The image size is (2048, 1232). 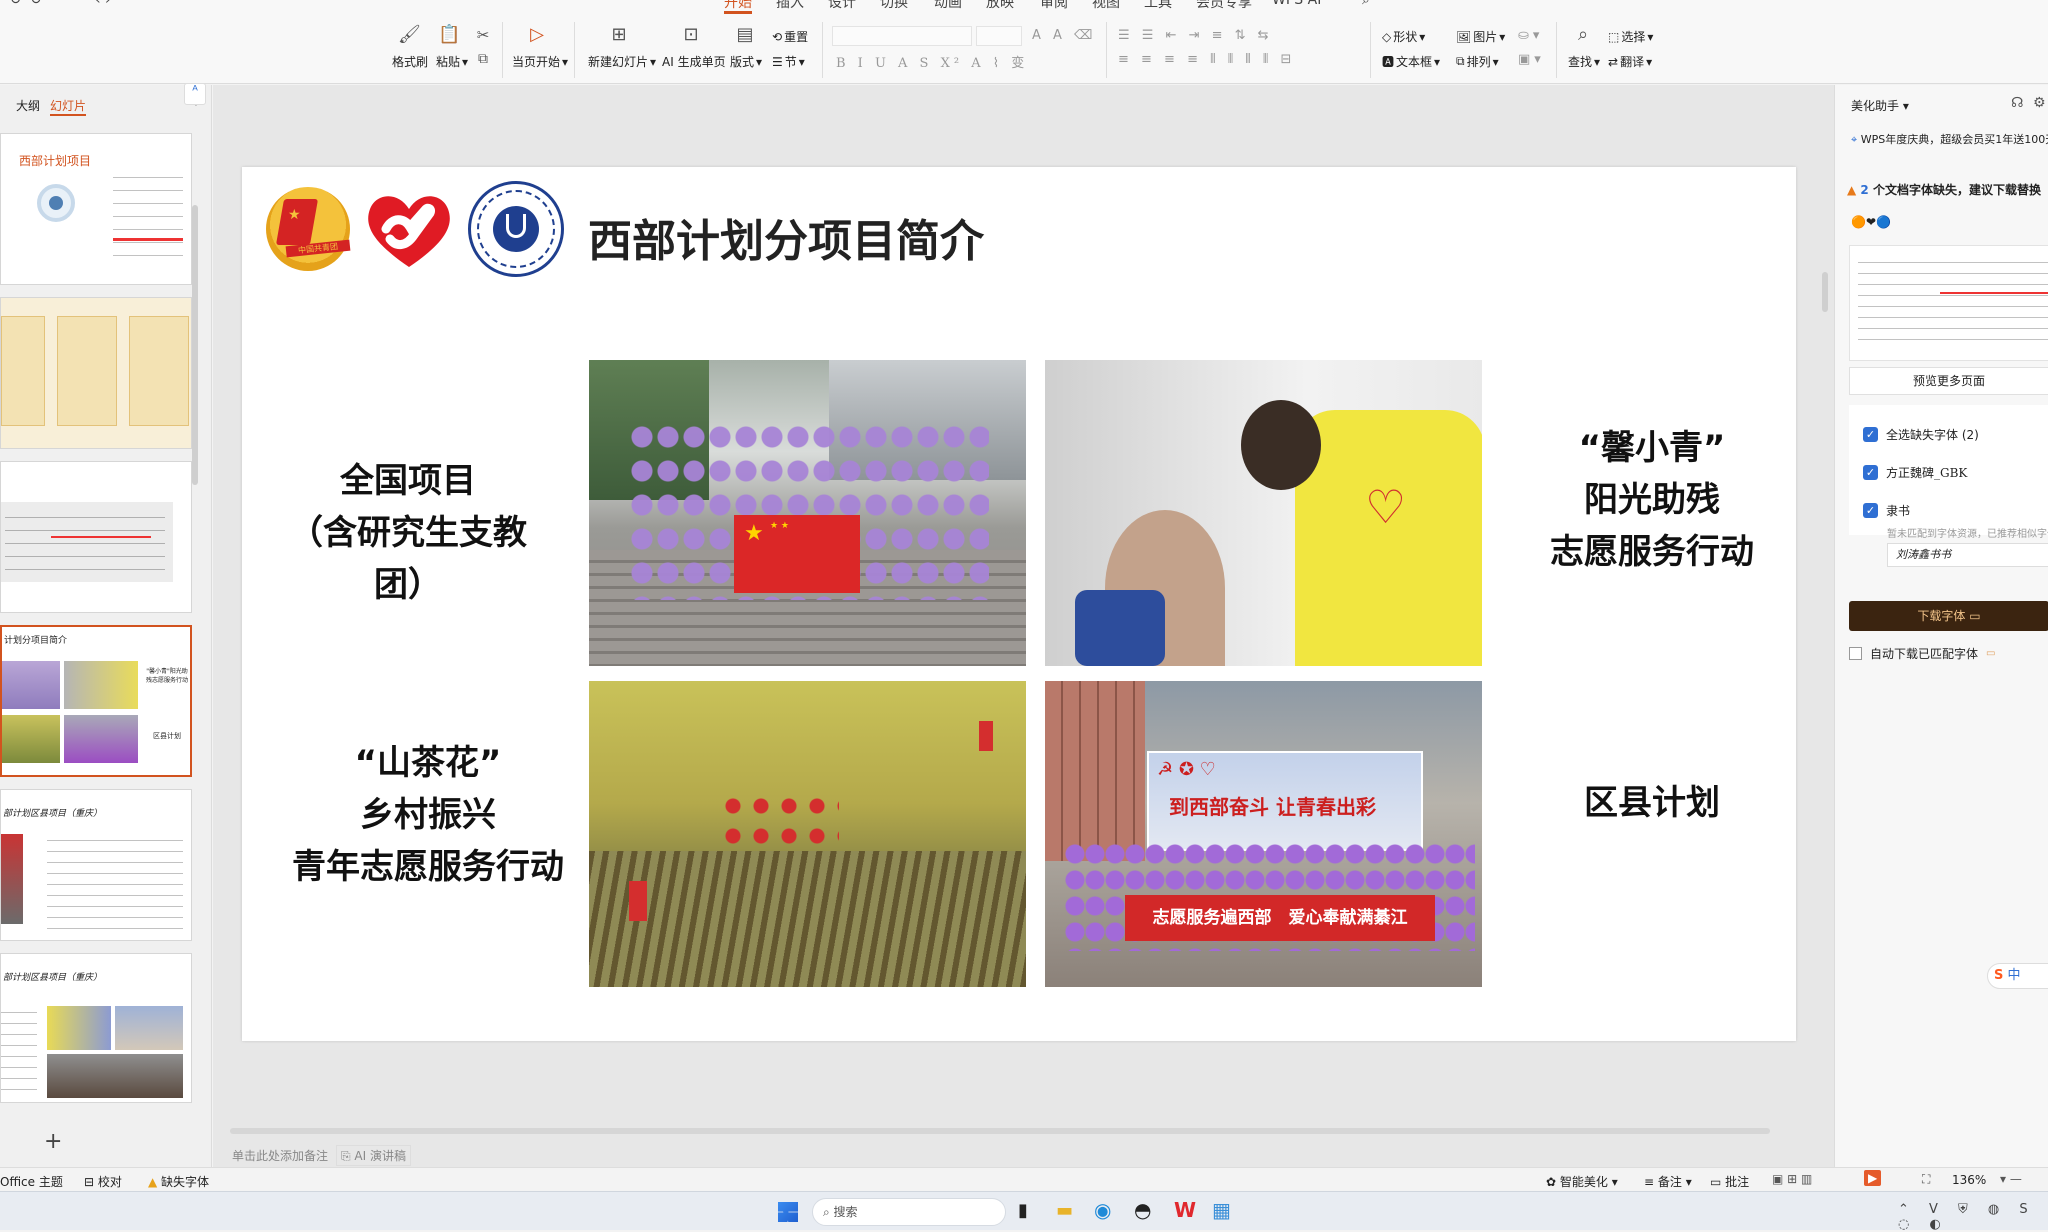 What do you see at coordinates (1296, 4) in the screenshot?
I see `tab-wps-ai: WPS AI` at bounding box center [1296, 4].